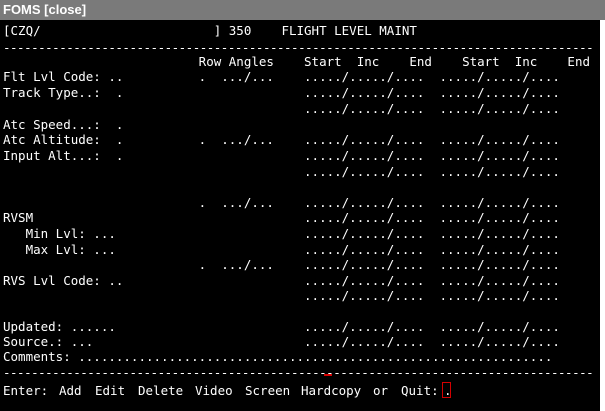  Describe the element at coordinates (26, 390) in the screenshot. I see `command-prompt: Enter:` at that location.